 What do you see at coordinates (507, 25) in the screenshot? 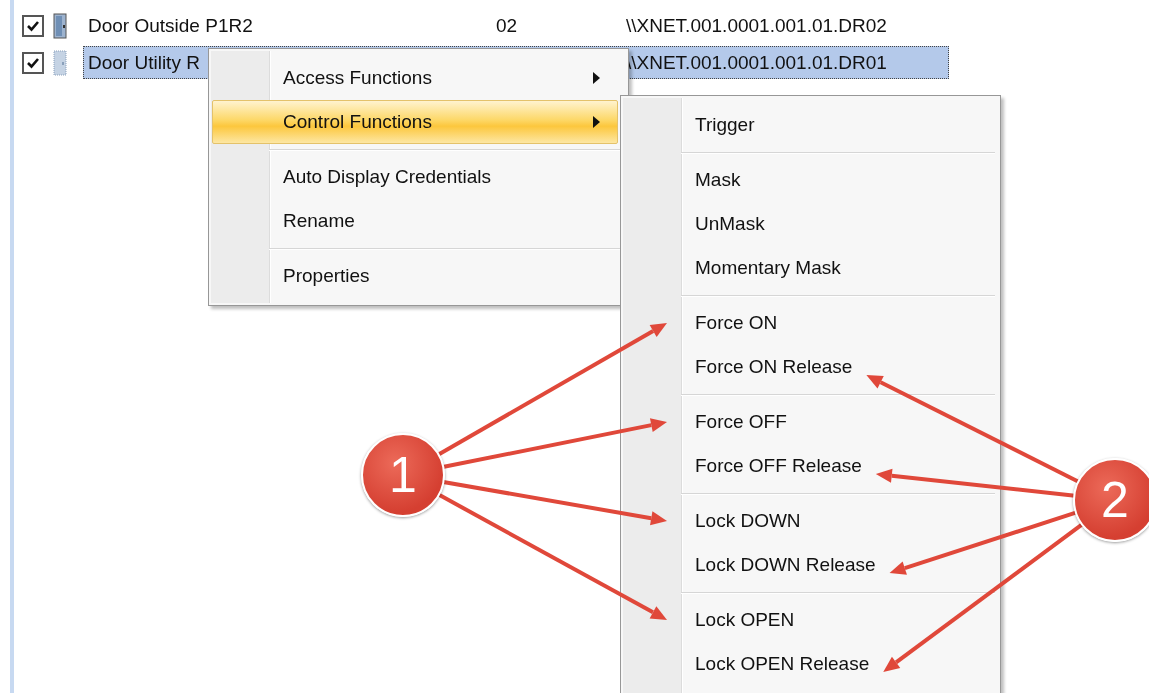
I see `number-cell-text: 02` at bounding box center [507, 25].